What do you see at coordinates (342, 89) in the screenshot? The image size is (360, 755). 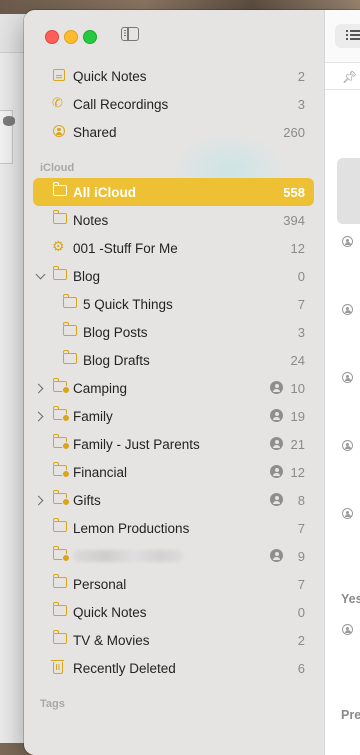 I see `divider` at bounding box center [342, 89].